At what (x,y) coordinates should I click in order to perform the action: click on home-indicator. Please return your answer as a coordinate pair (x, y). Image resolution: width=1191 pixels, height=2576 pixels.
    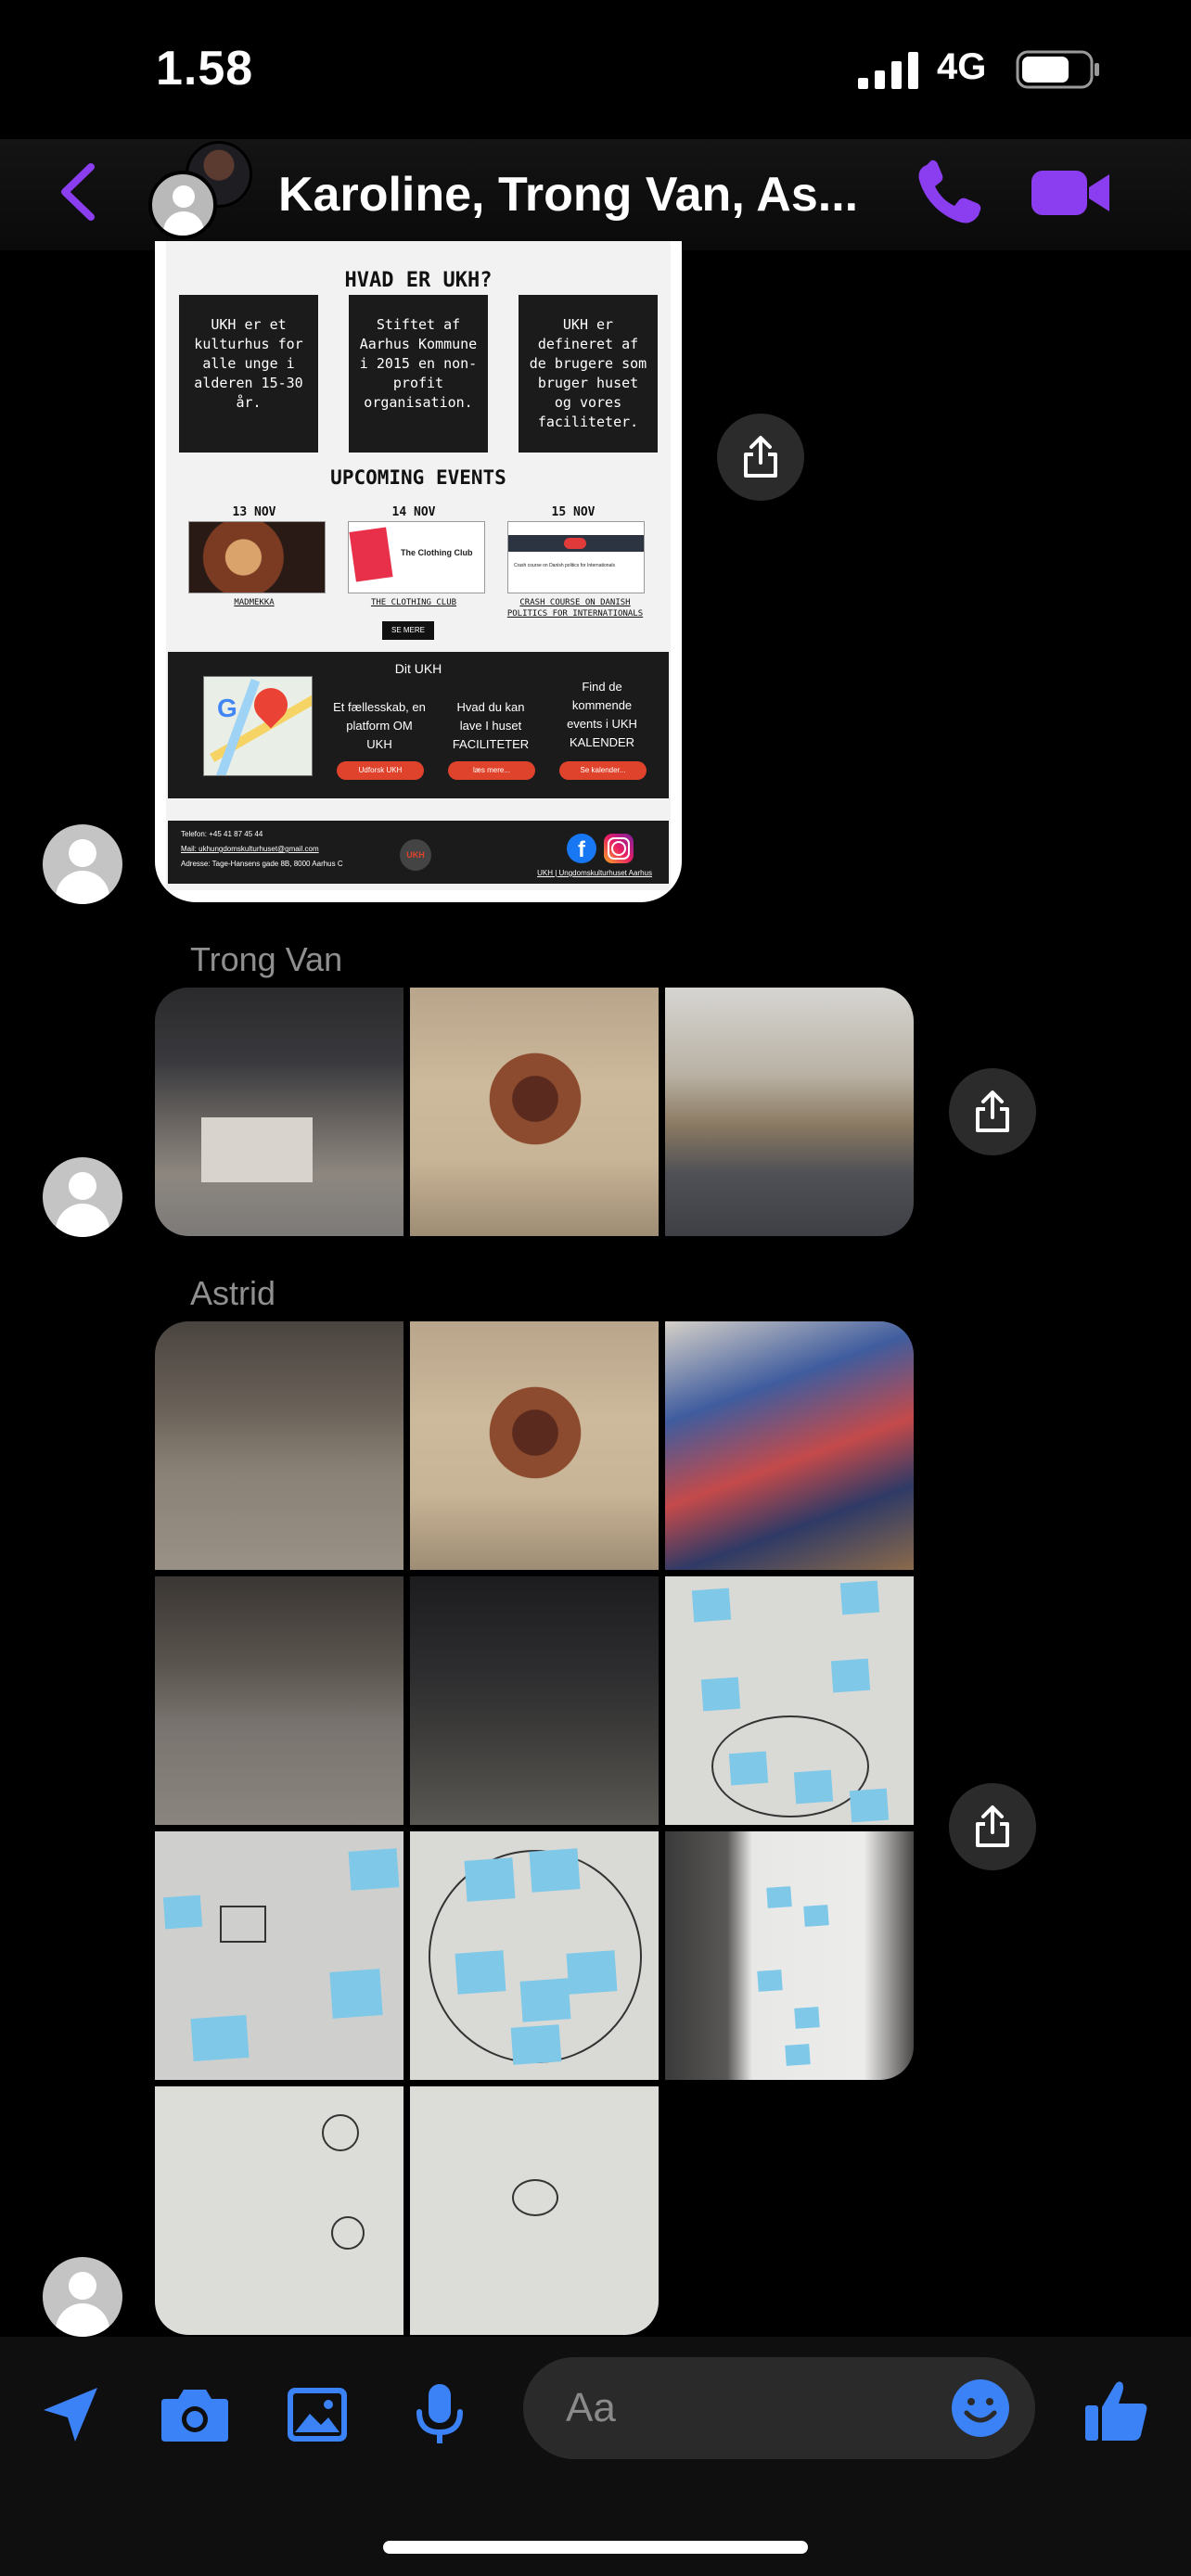
    Looking at the image, I should click on (595, 2547).